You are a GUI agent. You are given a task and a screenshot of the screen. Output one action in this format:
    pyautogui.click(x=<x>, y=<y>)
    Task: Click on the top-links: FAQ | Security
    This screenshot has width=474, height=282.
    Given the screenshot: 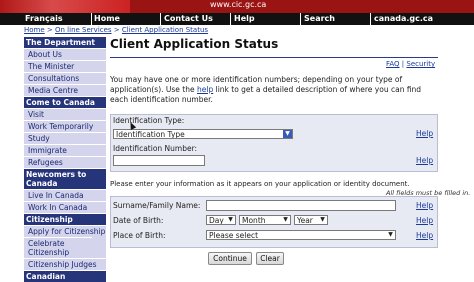 What is the action you would take?
    pyautogui.click(x=410, y=64)
    